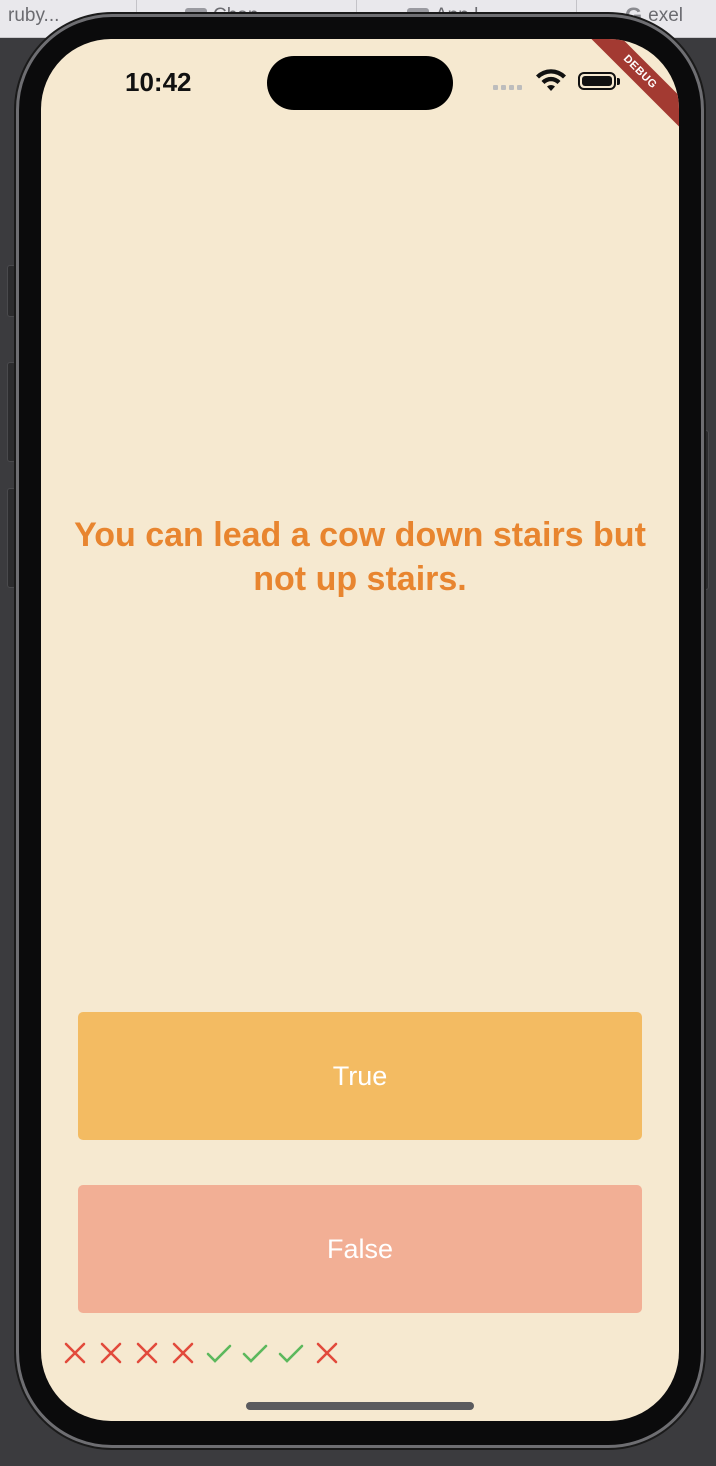 The height and width of the screenshot is (1466, 716). Describe the element at coordinates (201, 1353) in the screenshot. I see `score-keeper` at that location.